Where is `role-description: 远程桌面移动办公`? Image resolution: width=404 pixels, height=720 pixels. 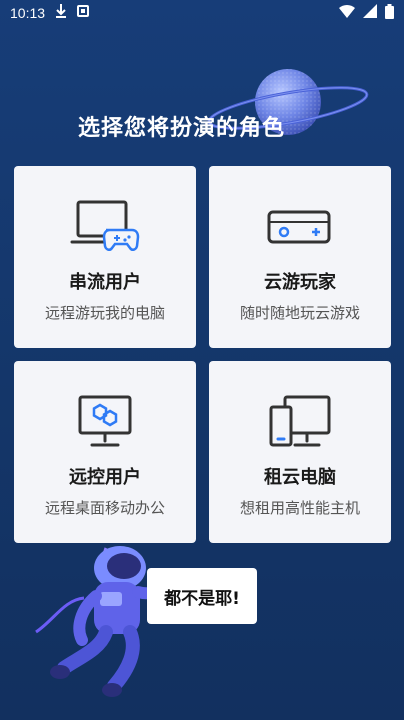 role-description: 远程桌面移动办公 is located at coordinates (104, 508).